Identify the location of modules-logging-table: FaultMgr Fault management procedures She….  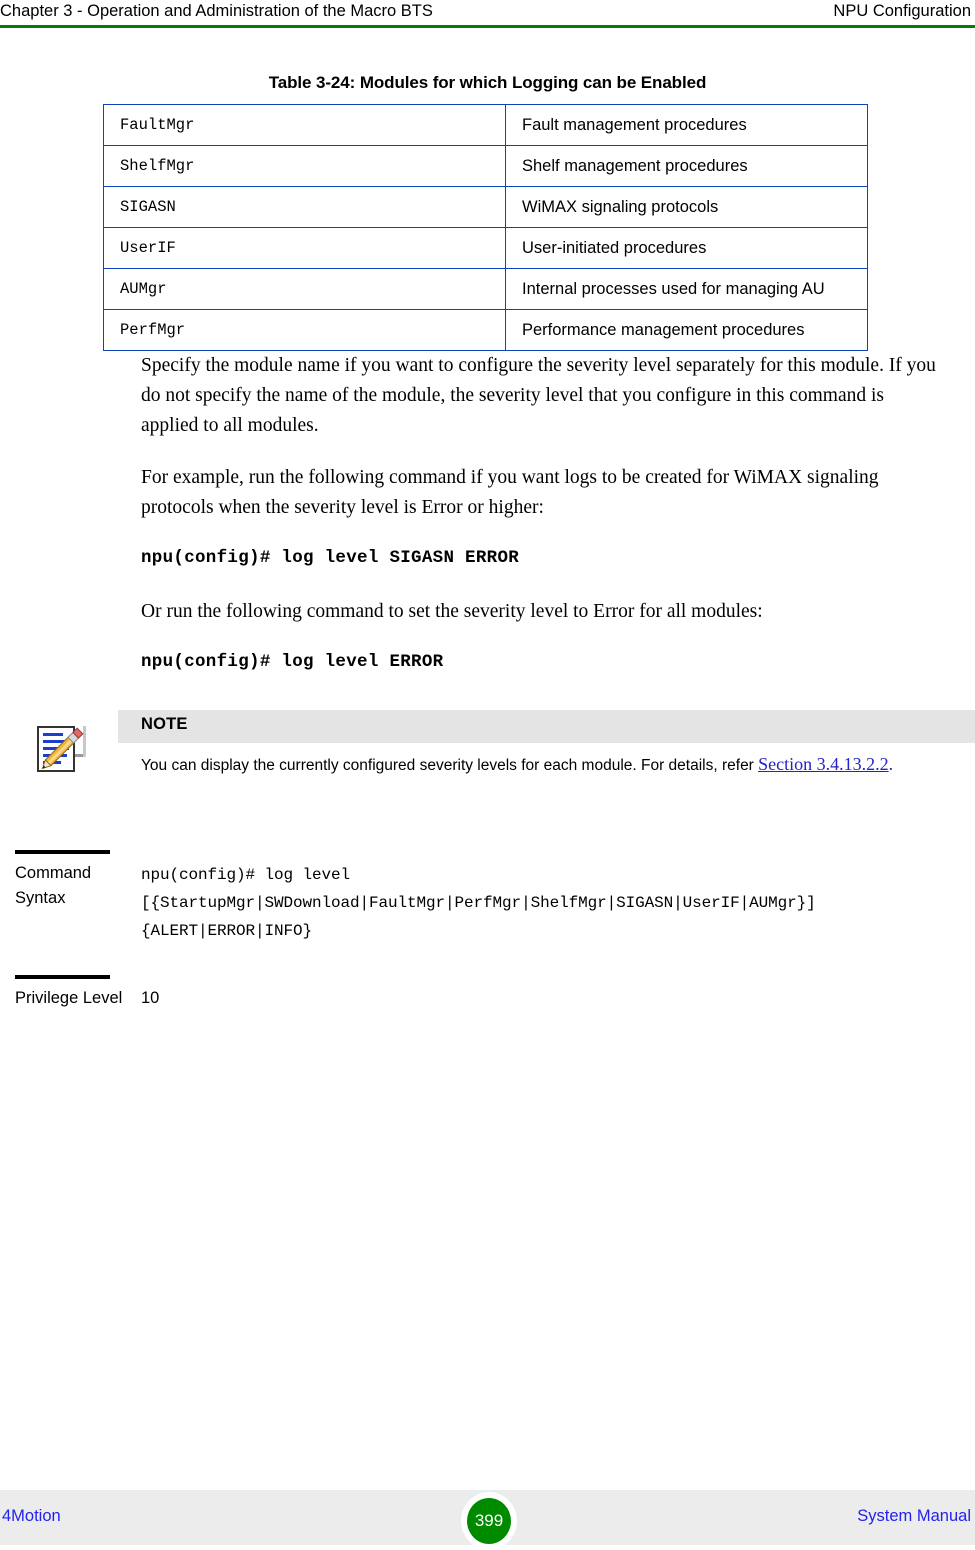
(485, 227).